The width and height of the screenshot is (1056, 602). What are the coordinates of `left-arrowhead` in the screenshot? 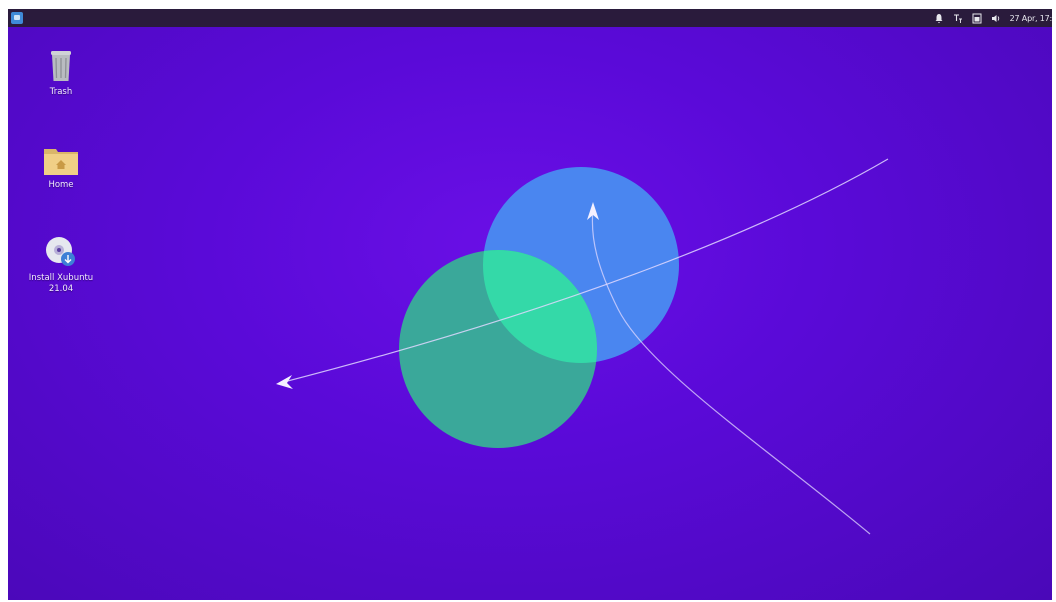 It's located at (284, 382).